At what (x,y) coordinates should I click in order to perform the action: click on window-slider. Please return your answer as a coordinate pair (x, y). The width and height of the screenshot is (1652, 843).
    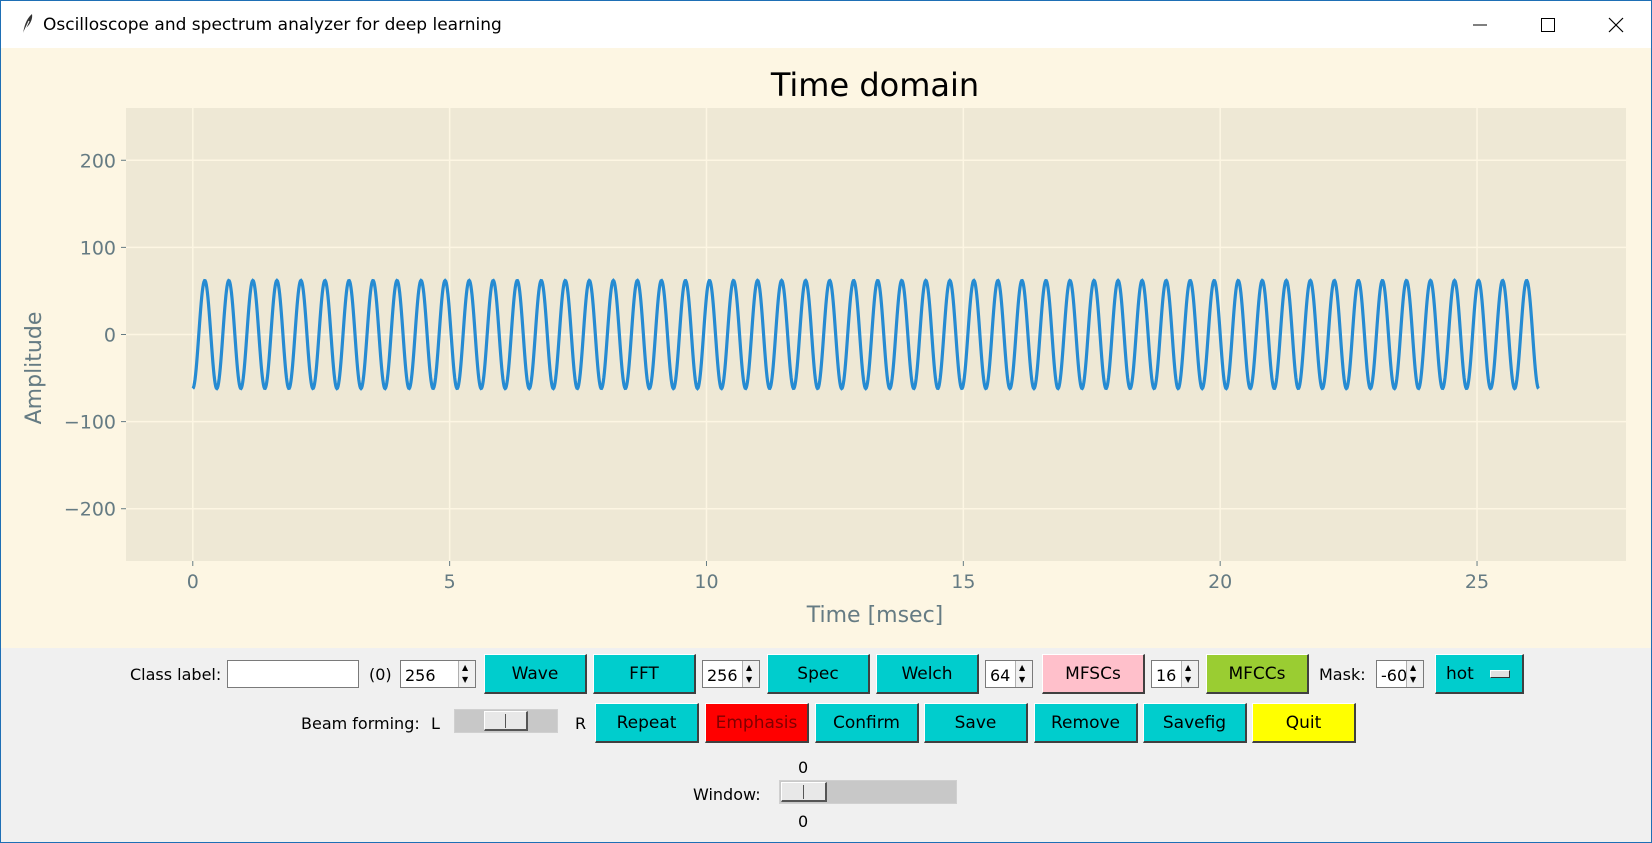
    Looking at the image, I should click on (868, 792).